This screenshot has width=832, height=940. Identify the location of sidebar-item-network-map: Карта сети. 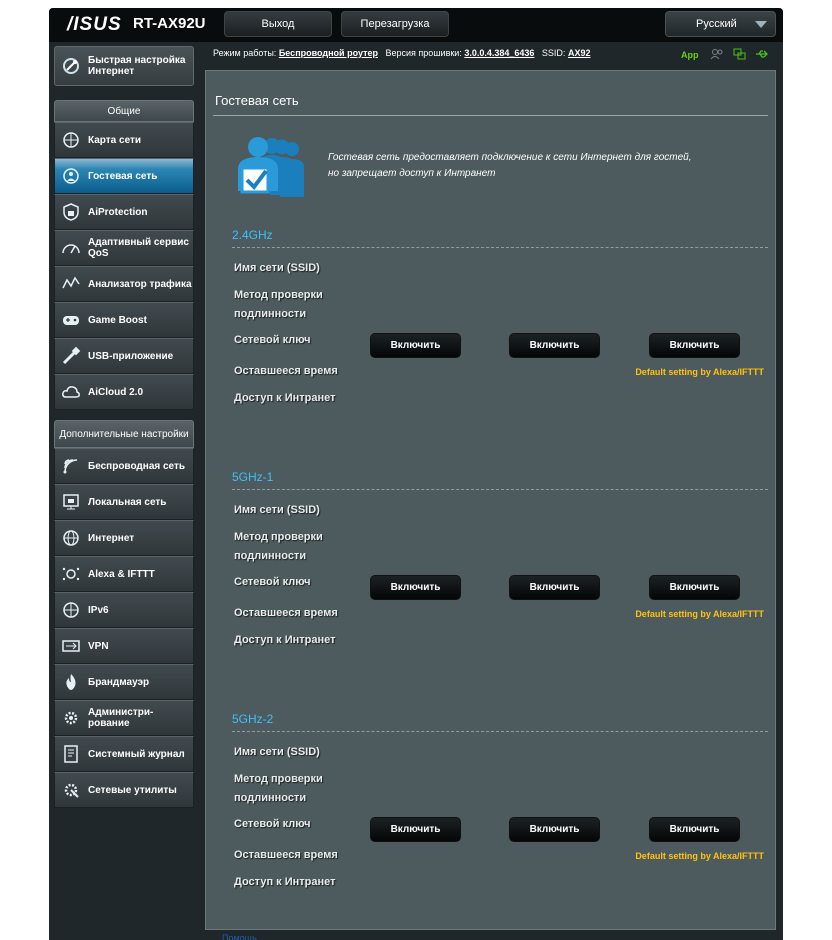
(124, 140).